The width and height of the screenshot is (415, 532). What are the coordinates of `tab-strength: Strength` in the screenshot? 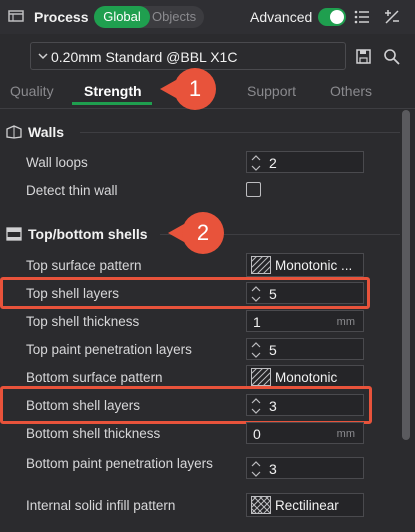 It's located at (113, 91).